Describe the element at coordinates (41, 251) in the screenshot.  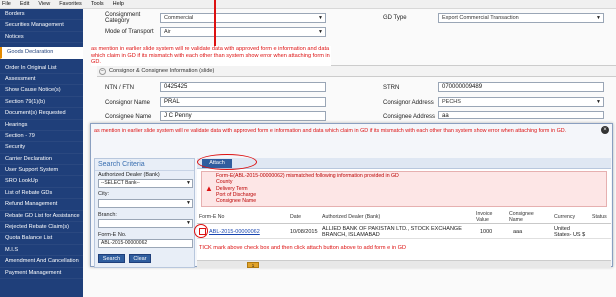
I see `sidebar-item-mis: M.I.S` at that location.